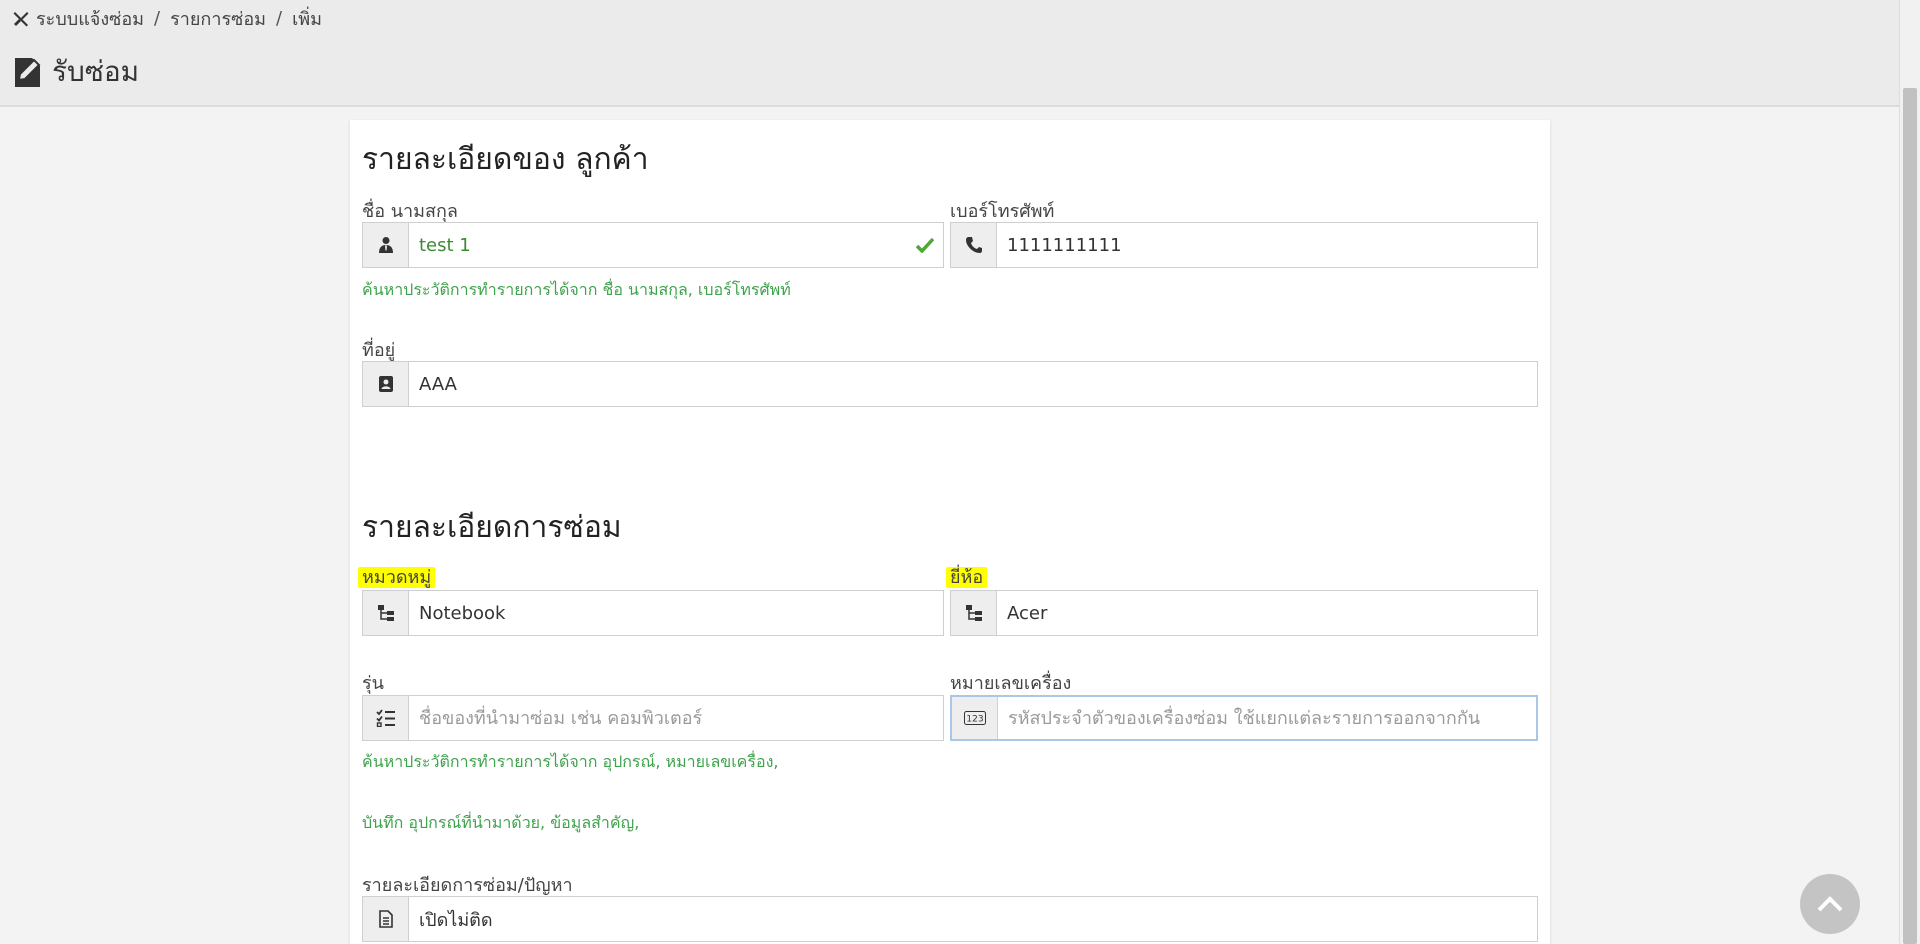 This screenshot has height=944, width=1920. I want to click on category-input, so click(676, 613).